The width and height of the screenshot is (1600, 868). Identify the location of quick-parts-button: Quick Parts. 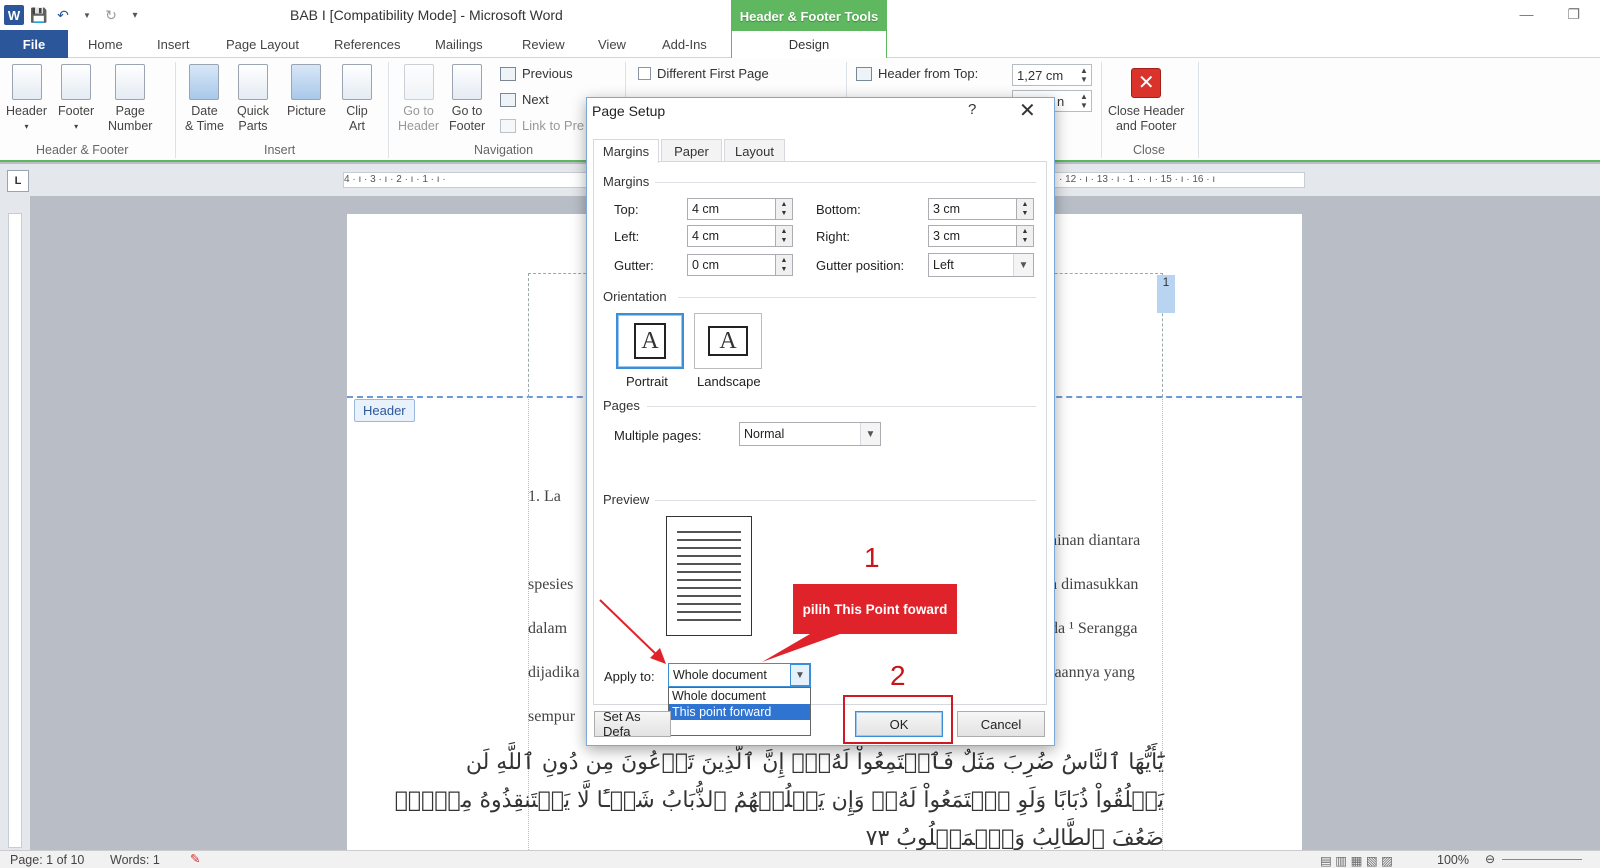
(253, 99).